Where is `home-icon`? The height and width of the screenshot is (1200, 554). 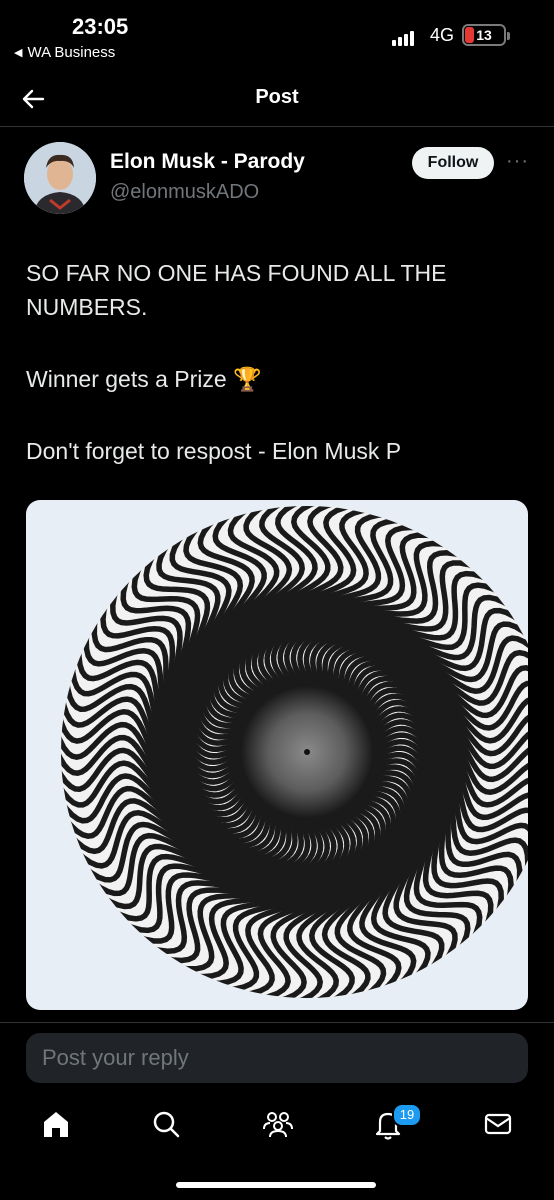
home-icon is located at coordinates (56, 1124).